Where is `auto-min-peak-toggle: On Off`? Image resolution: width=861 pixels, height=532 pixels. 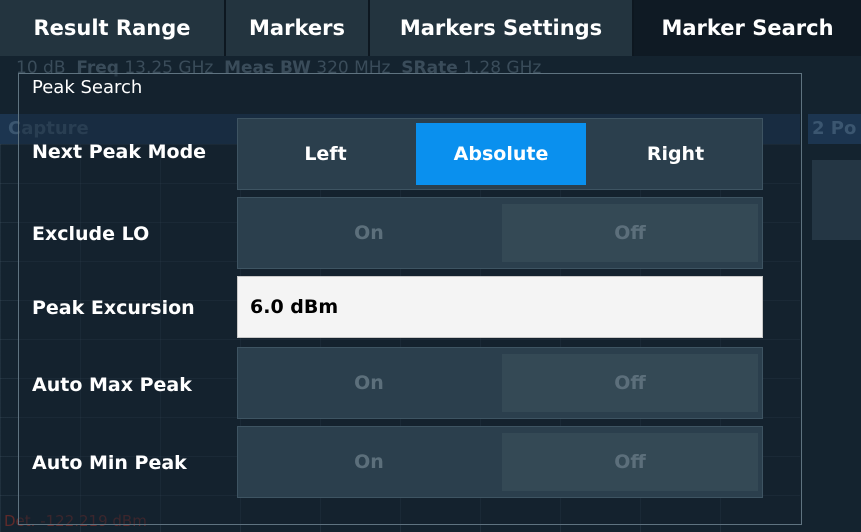 auto-min-peak-toggle: On Off is located at coordinates (500, 462).